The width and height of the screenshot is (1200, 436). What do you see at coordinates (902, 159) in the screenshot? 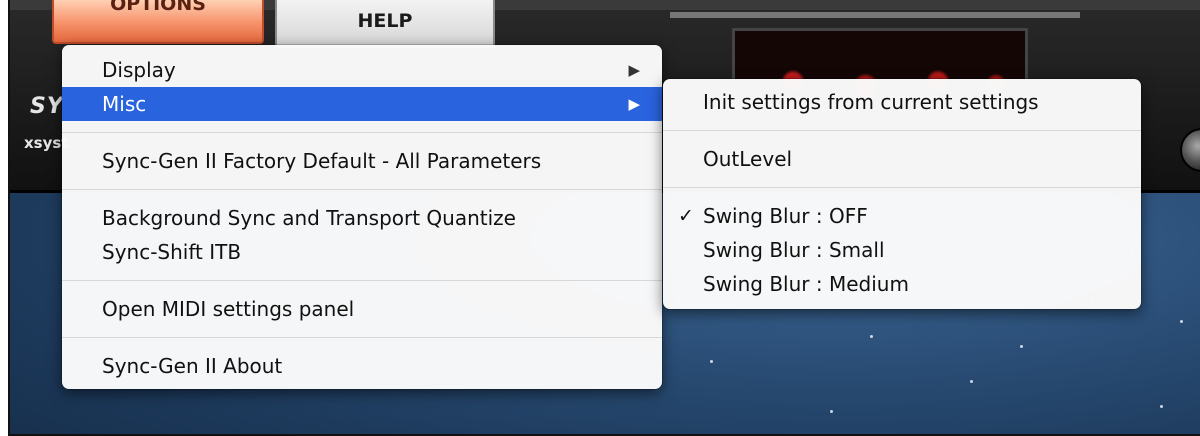
I see `submenu-item-outlevel: OutLevel` at bounding box center [902, 159].